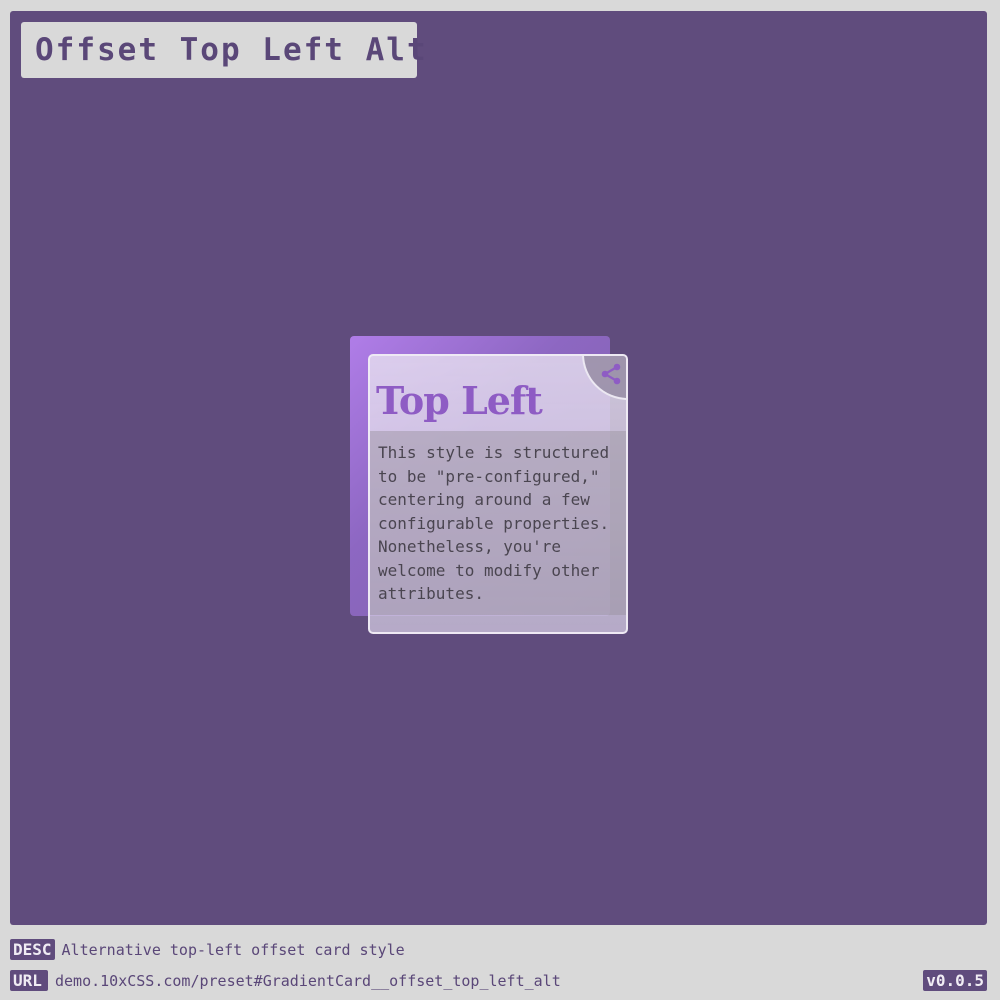 Image resolution: width=1000 pixels, height=1000 pixels. I want to click on desc-text: Alternative top-left offset card style, so click(233, 949).